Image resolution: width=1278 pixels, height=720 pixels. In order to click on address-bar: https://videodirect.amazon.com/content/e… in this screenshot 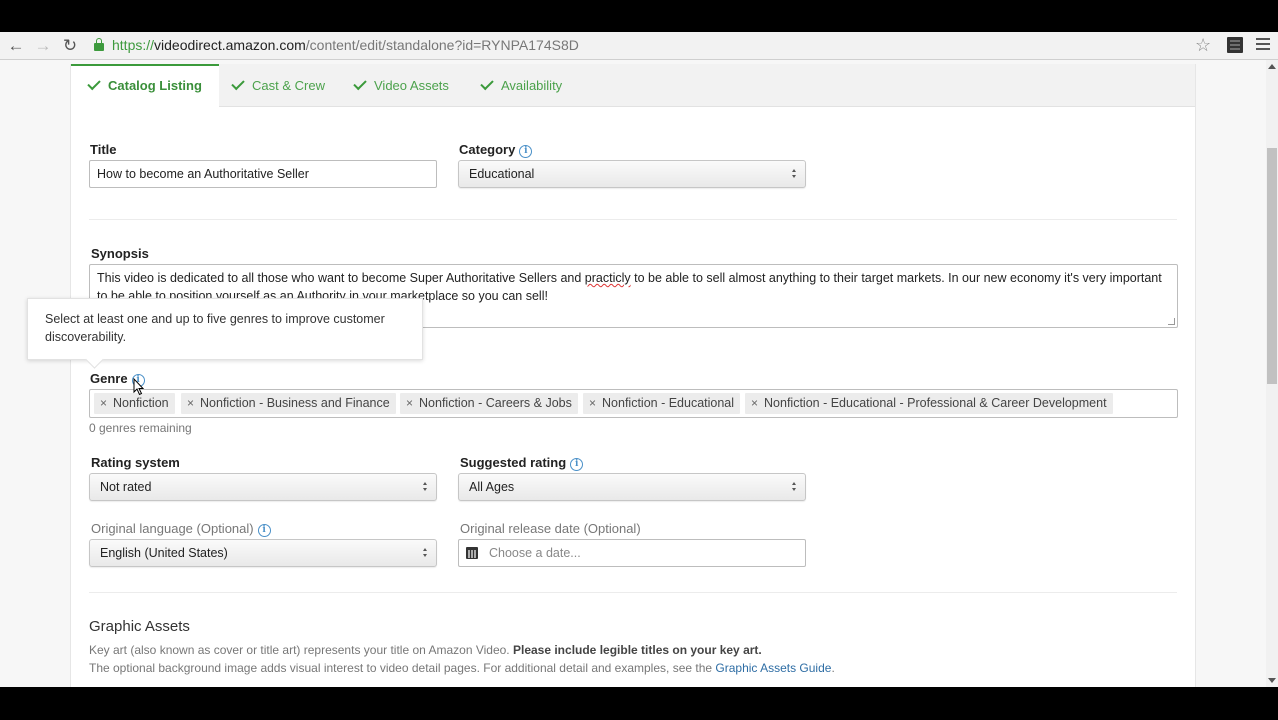, I will do `click(653, 45)`.